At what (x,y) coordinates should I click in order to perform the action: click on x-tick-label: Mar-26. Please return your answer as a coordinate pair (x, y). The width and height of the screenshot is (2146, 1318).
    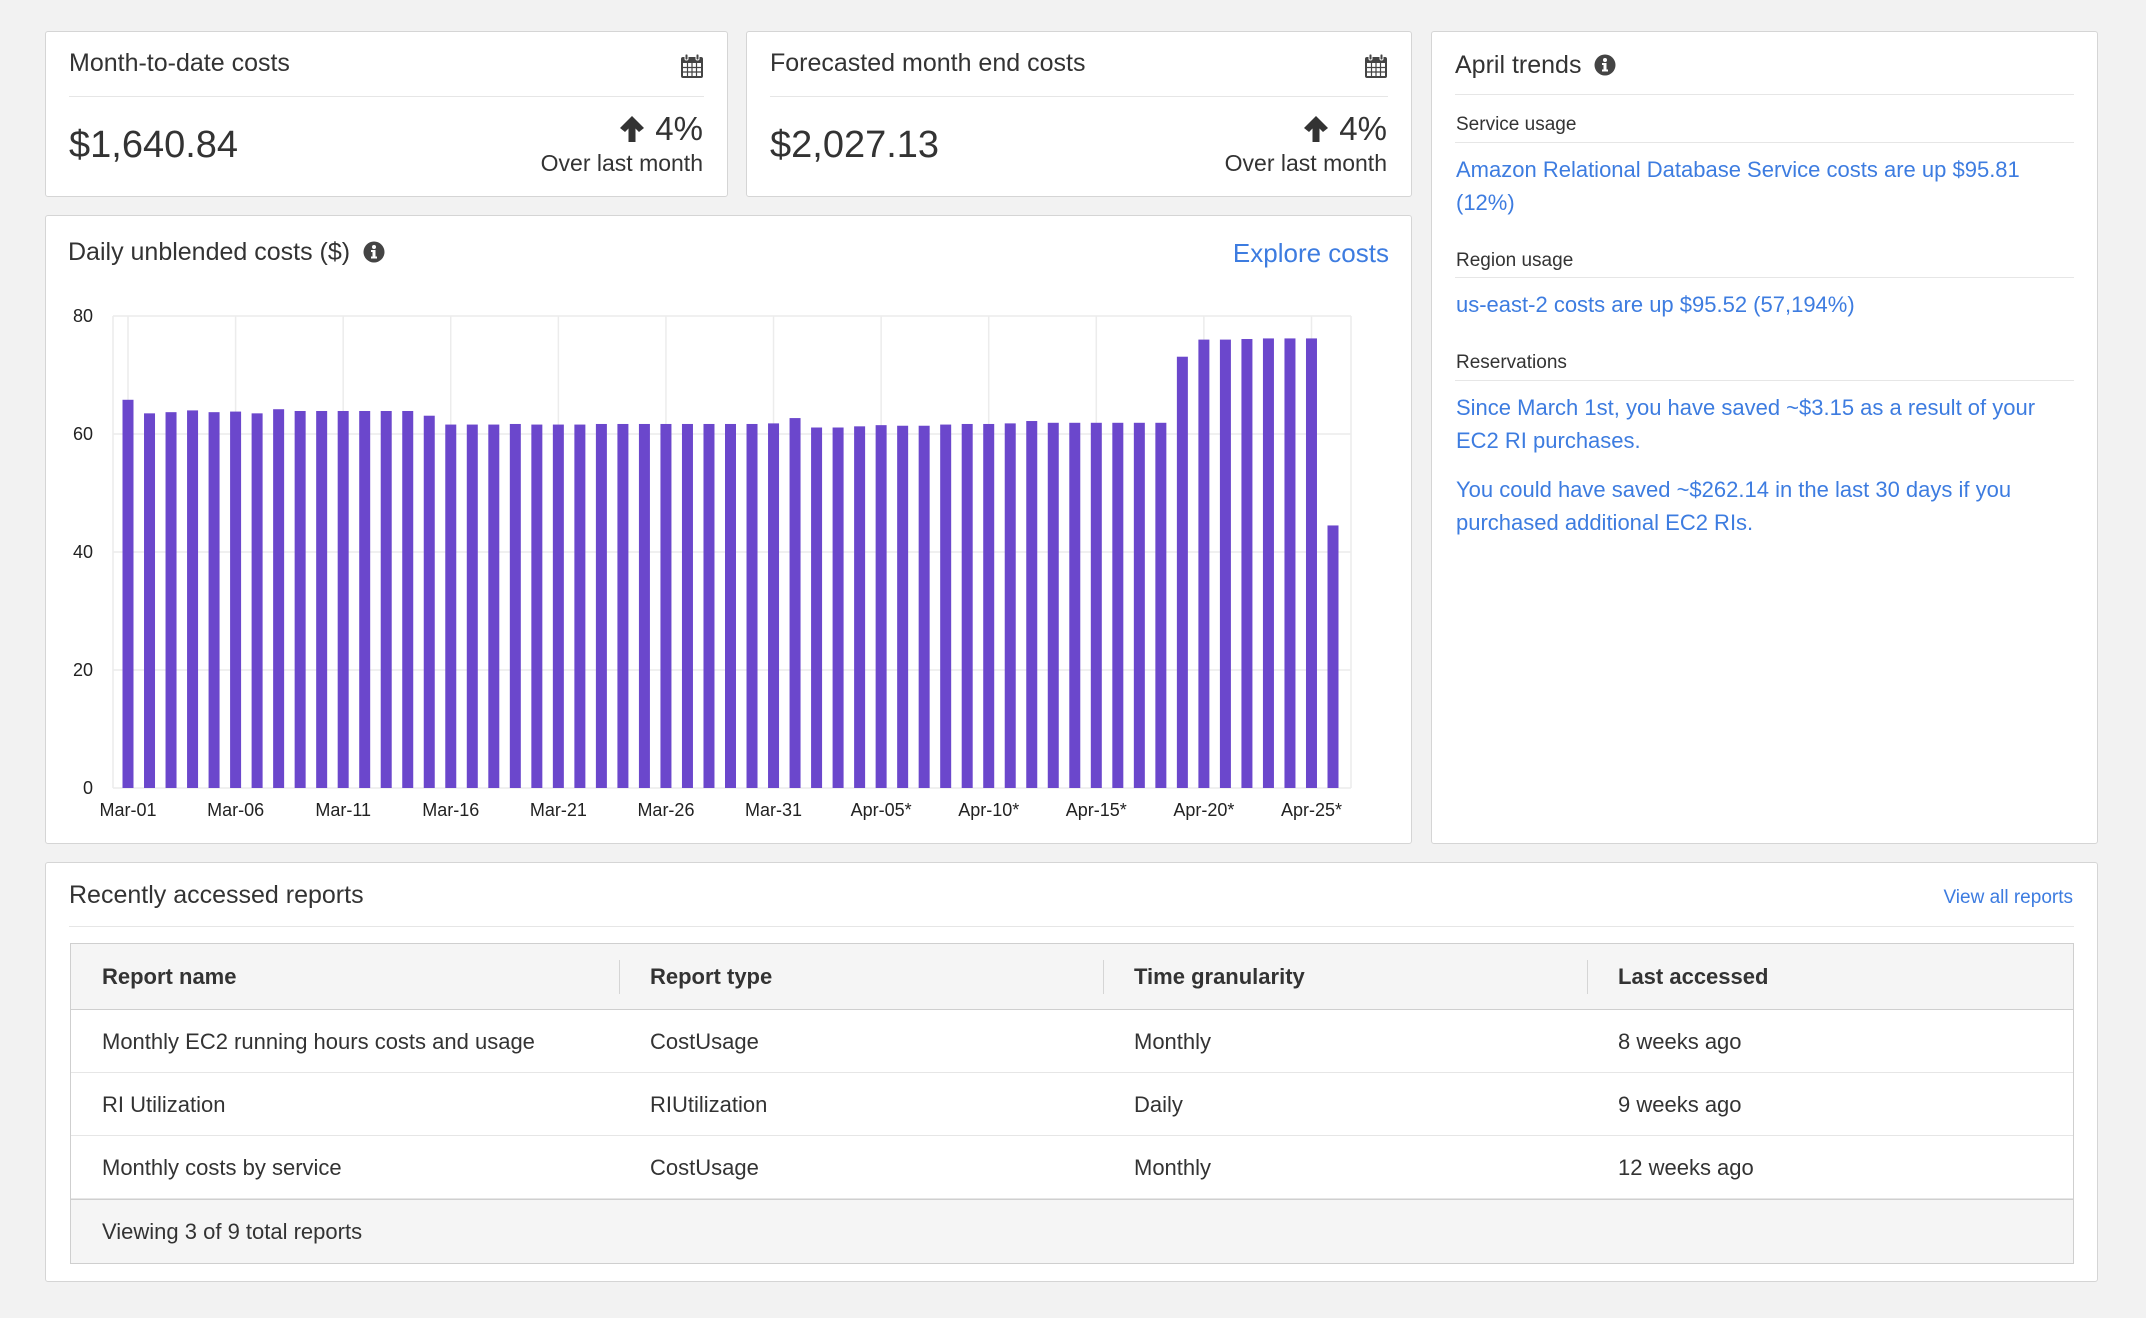
    Looking at the image, I should click on (665, 810).